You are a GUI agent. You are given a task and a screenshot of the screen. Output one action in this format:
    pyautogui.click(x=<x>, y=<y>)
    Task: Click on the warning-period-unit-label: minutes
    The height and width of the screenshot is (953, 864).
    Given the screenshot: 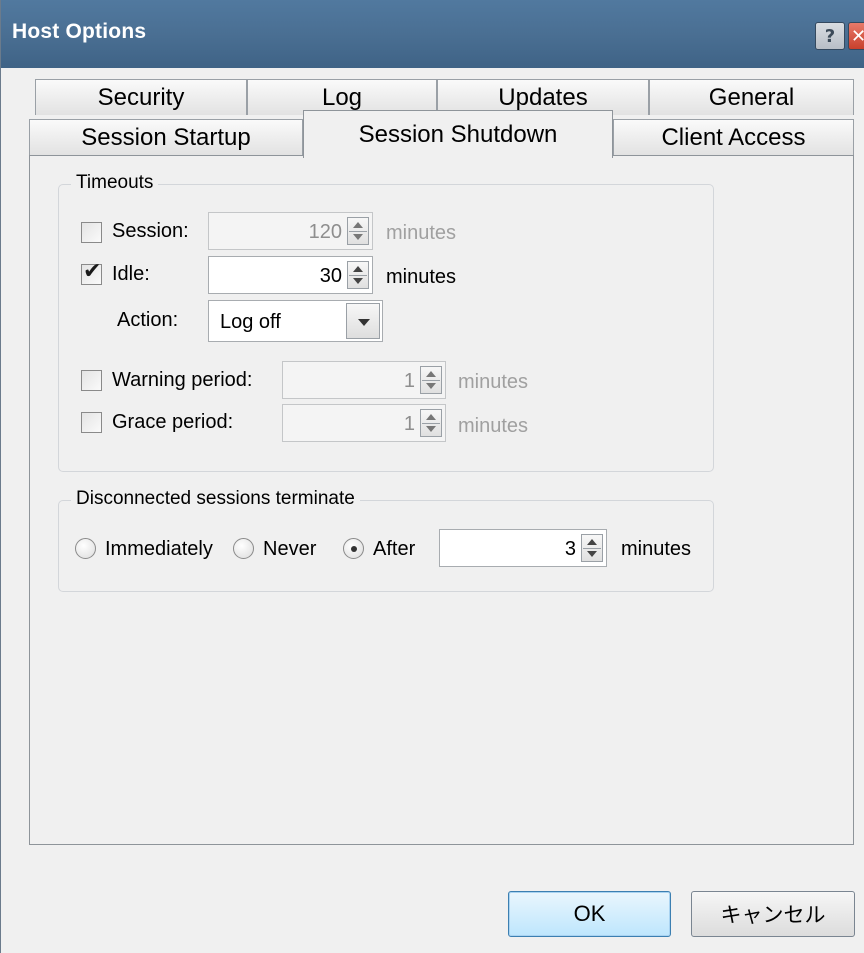 What is the action you would take?
    pyautogui.click(x=493, y=382)
    